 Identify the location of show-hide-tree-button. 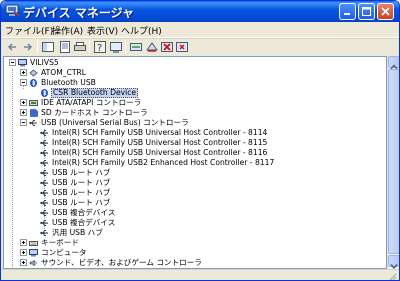
(48, 47).